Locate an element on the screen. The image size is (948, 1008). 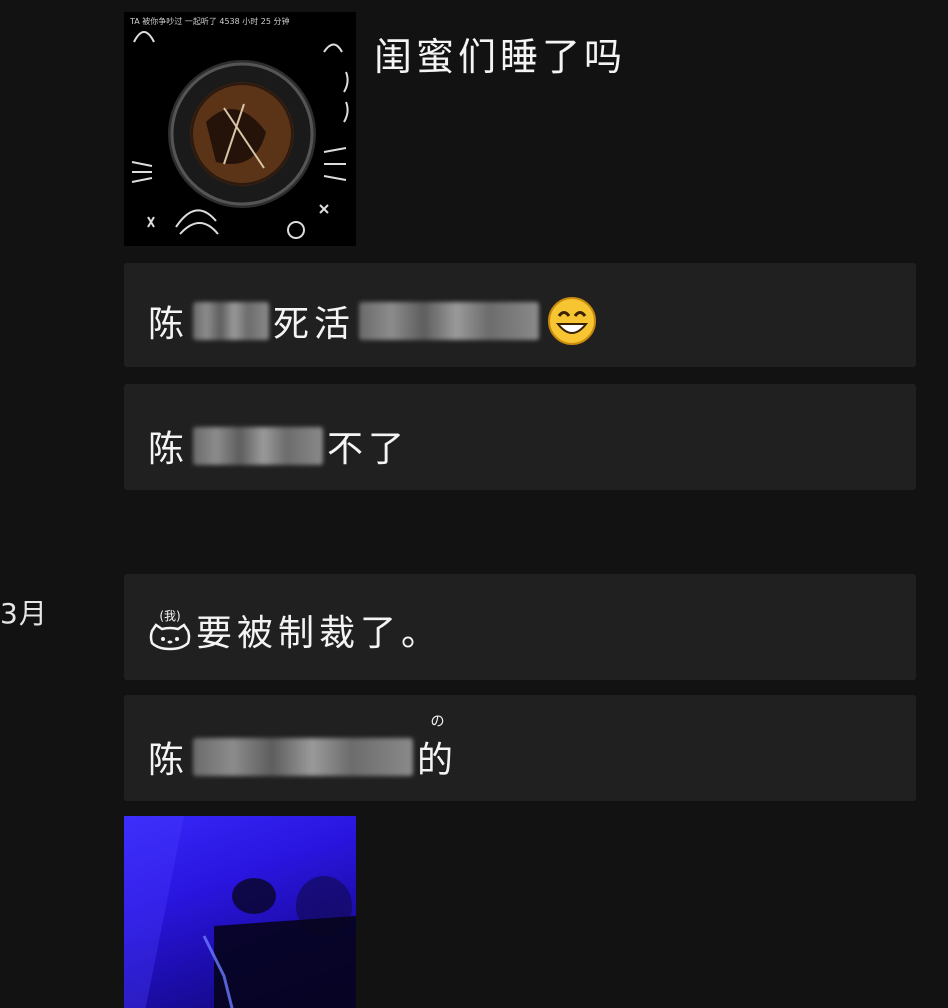
ruby-annotation: の is located at coordinates (437, 722).